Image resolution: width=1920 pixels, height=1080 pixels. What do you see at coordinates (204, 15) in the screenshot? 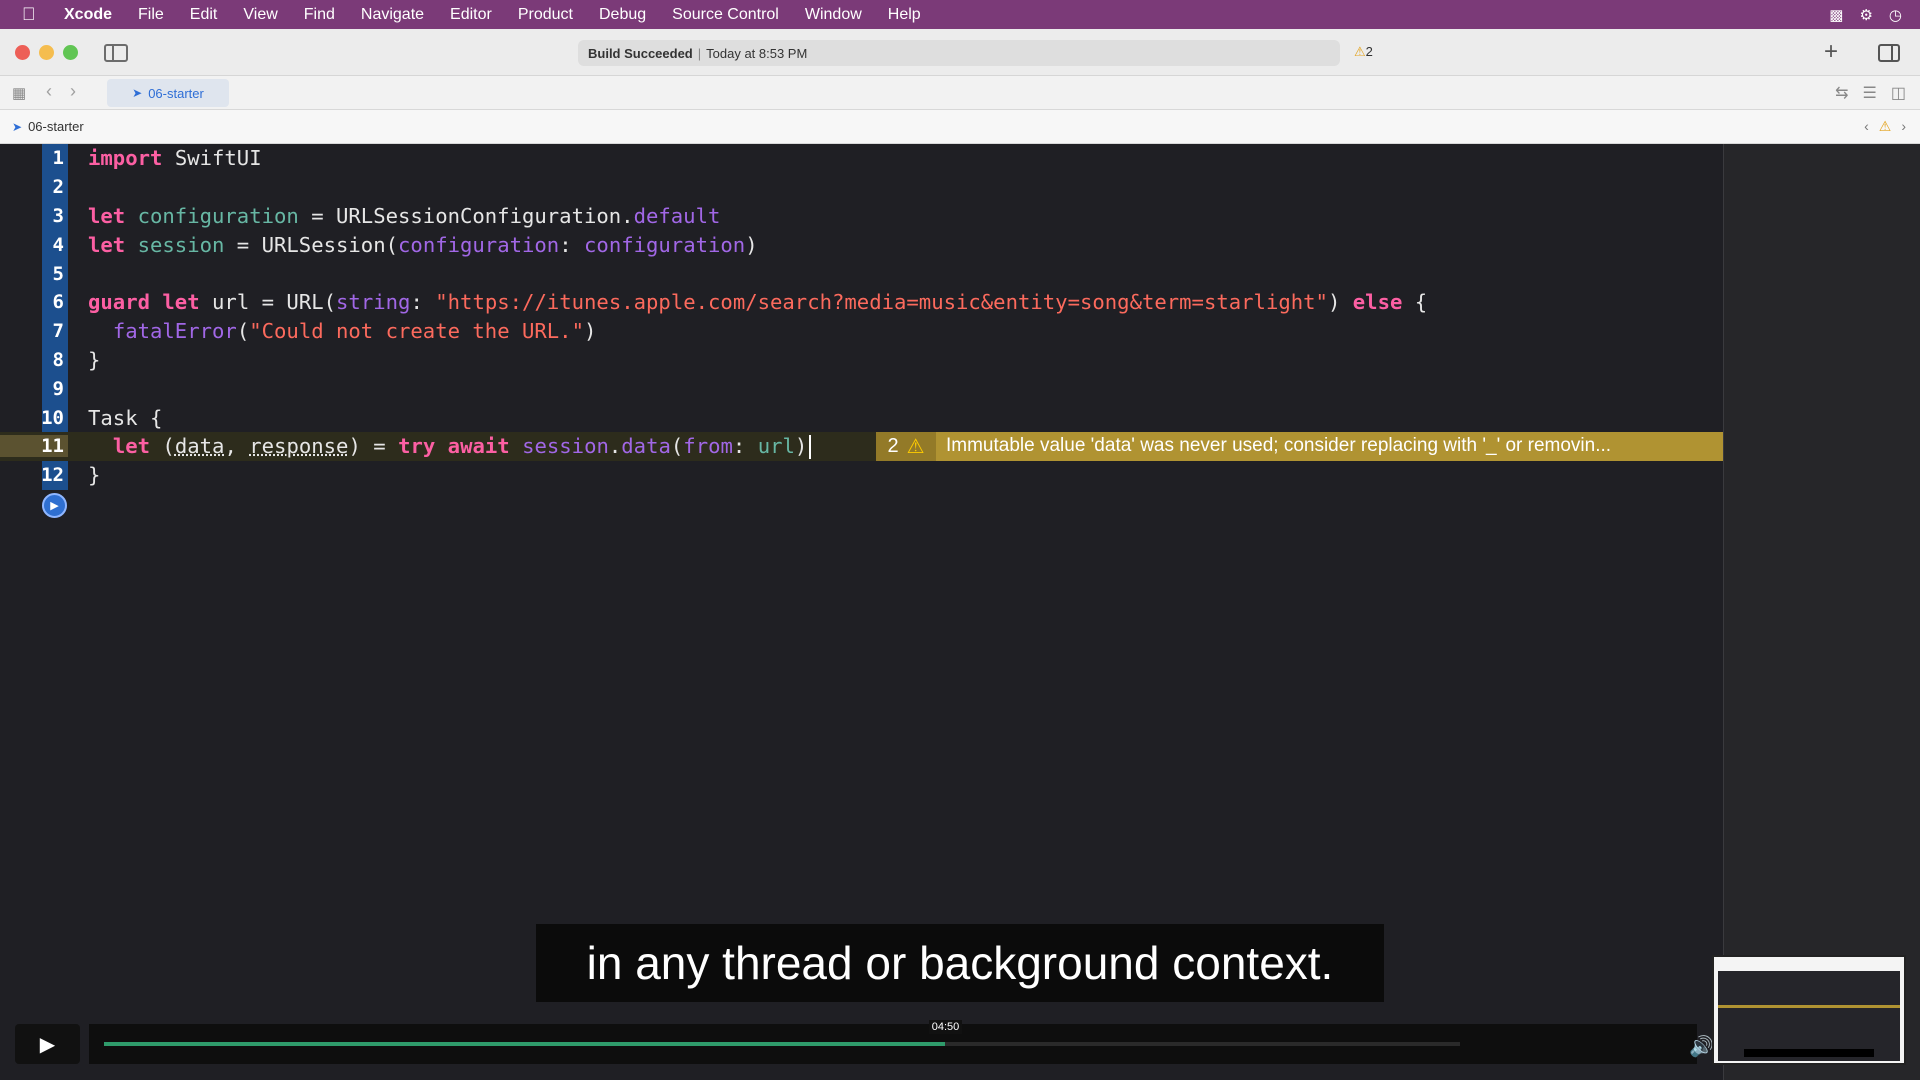
I see `menu-edit: Edit` at bounding box center [204, 15].